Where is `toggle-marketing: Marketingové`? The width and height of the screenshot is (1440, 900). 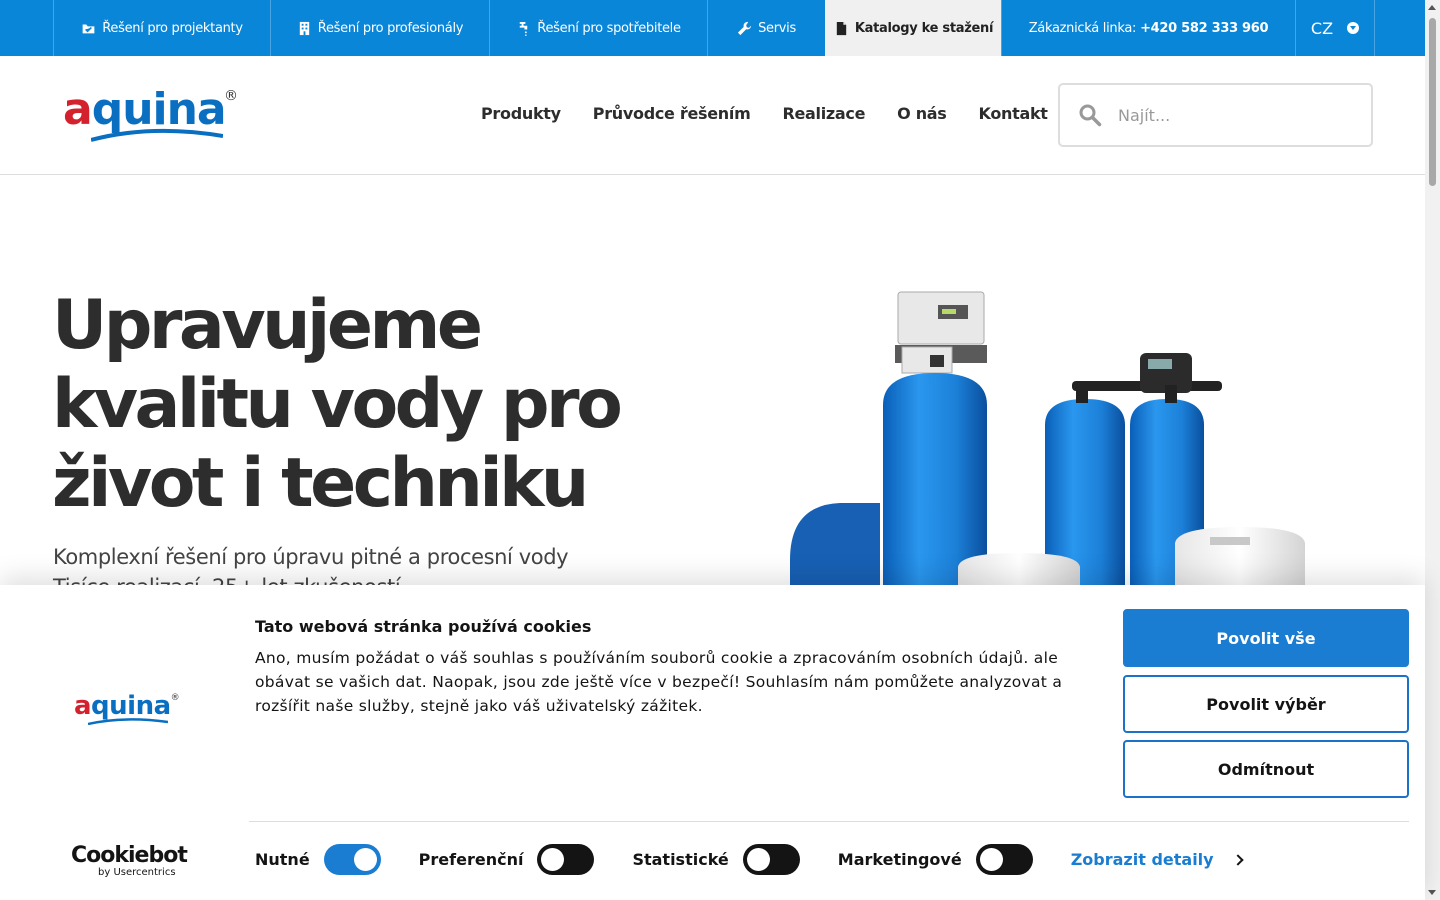
toggle-marketing: Marketingové is located at coordinates (935, 859).